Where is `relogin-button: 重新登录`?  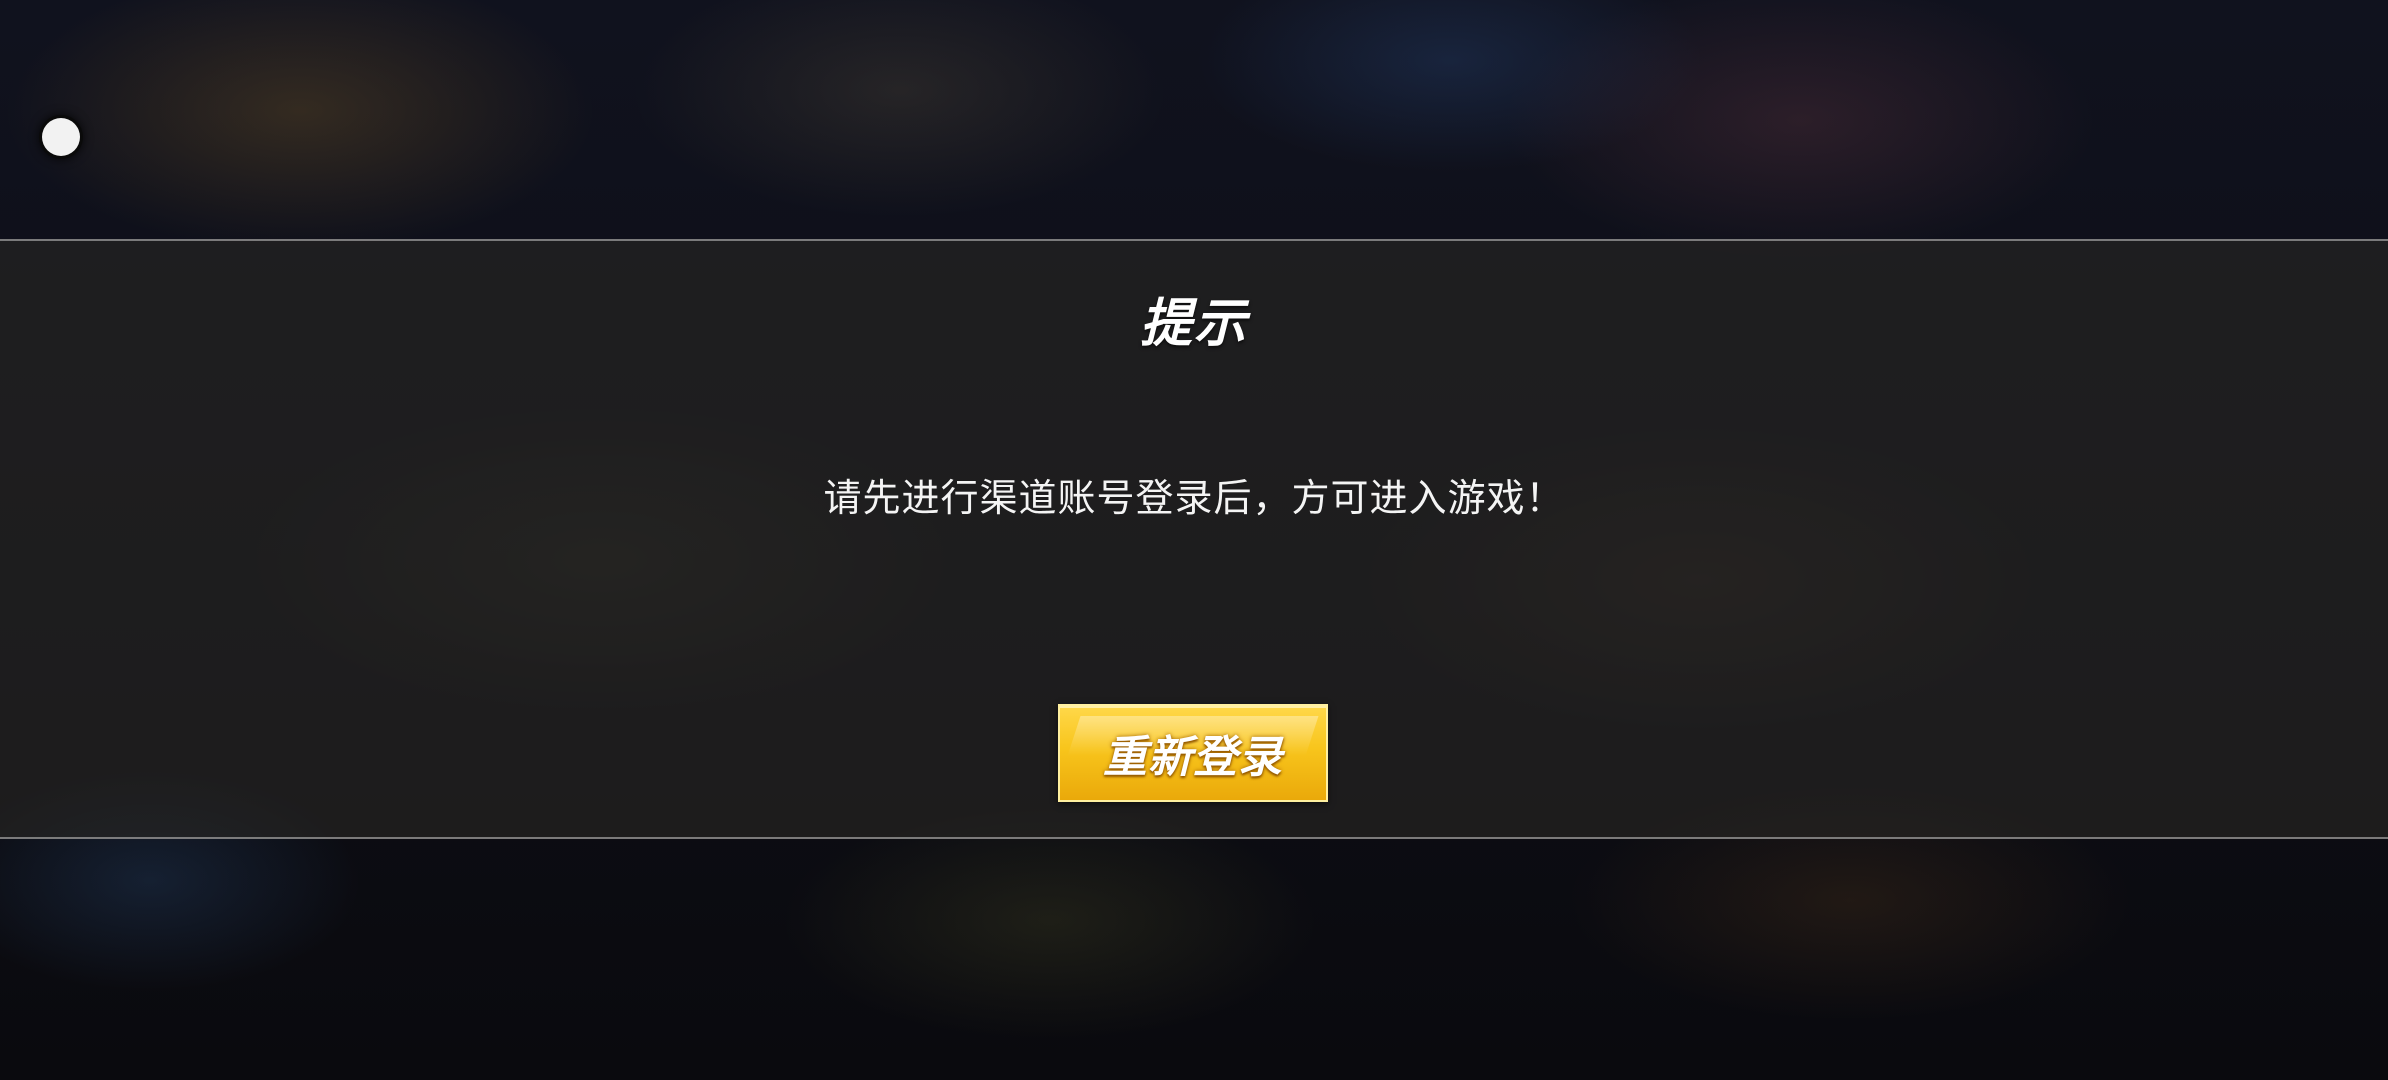
relogin-button: 重新登录 is located at coordinates (1193, 753).